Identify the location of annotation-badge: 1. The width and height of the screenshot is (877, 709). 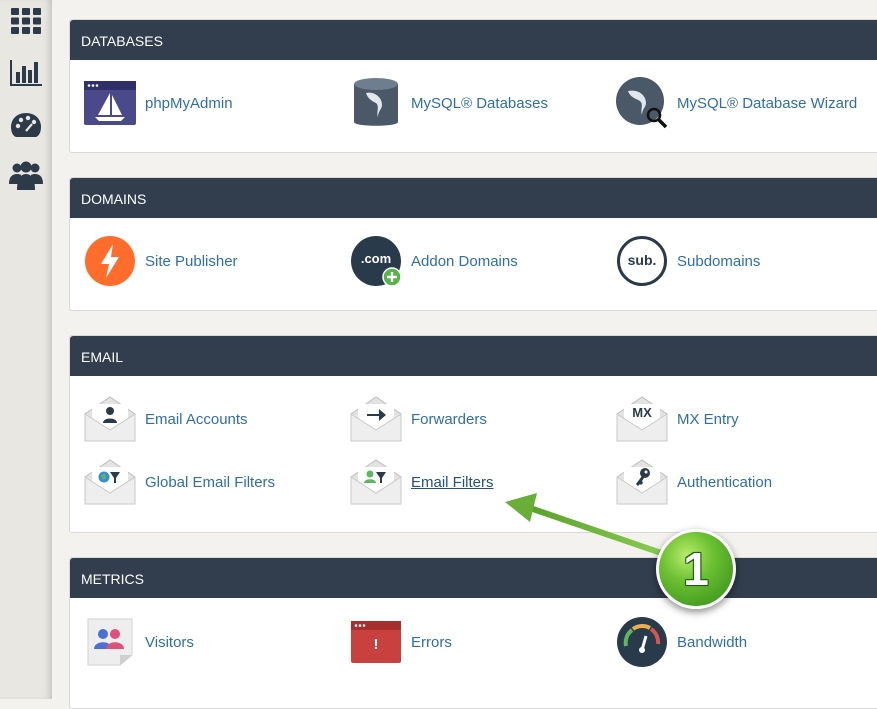
(696, 569).